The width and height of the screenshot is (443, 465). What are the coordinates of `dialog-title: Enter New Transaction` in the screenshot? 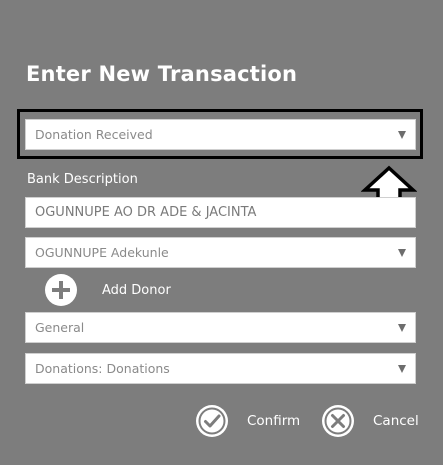 It's located at (162, 74).